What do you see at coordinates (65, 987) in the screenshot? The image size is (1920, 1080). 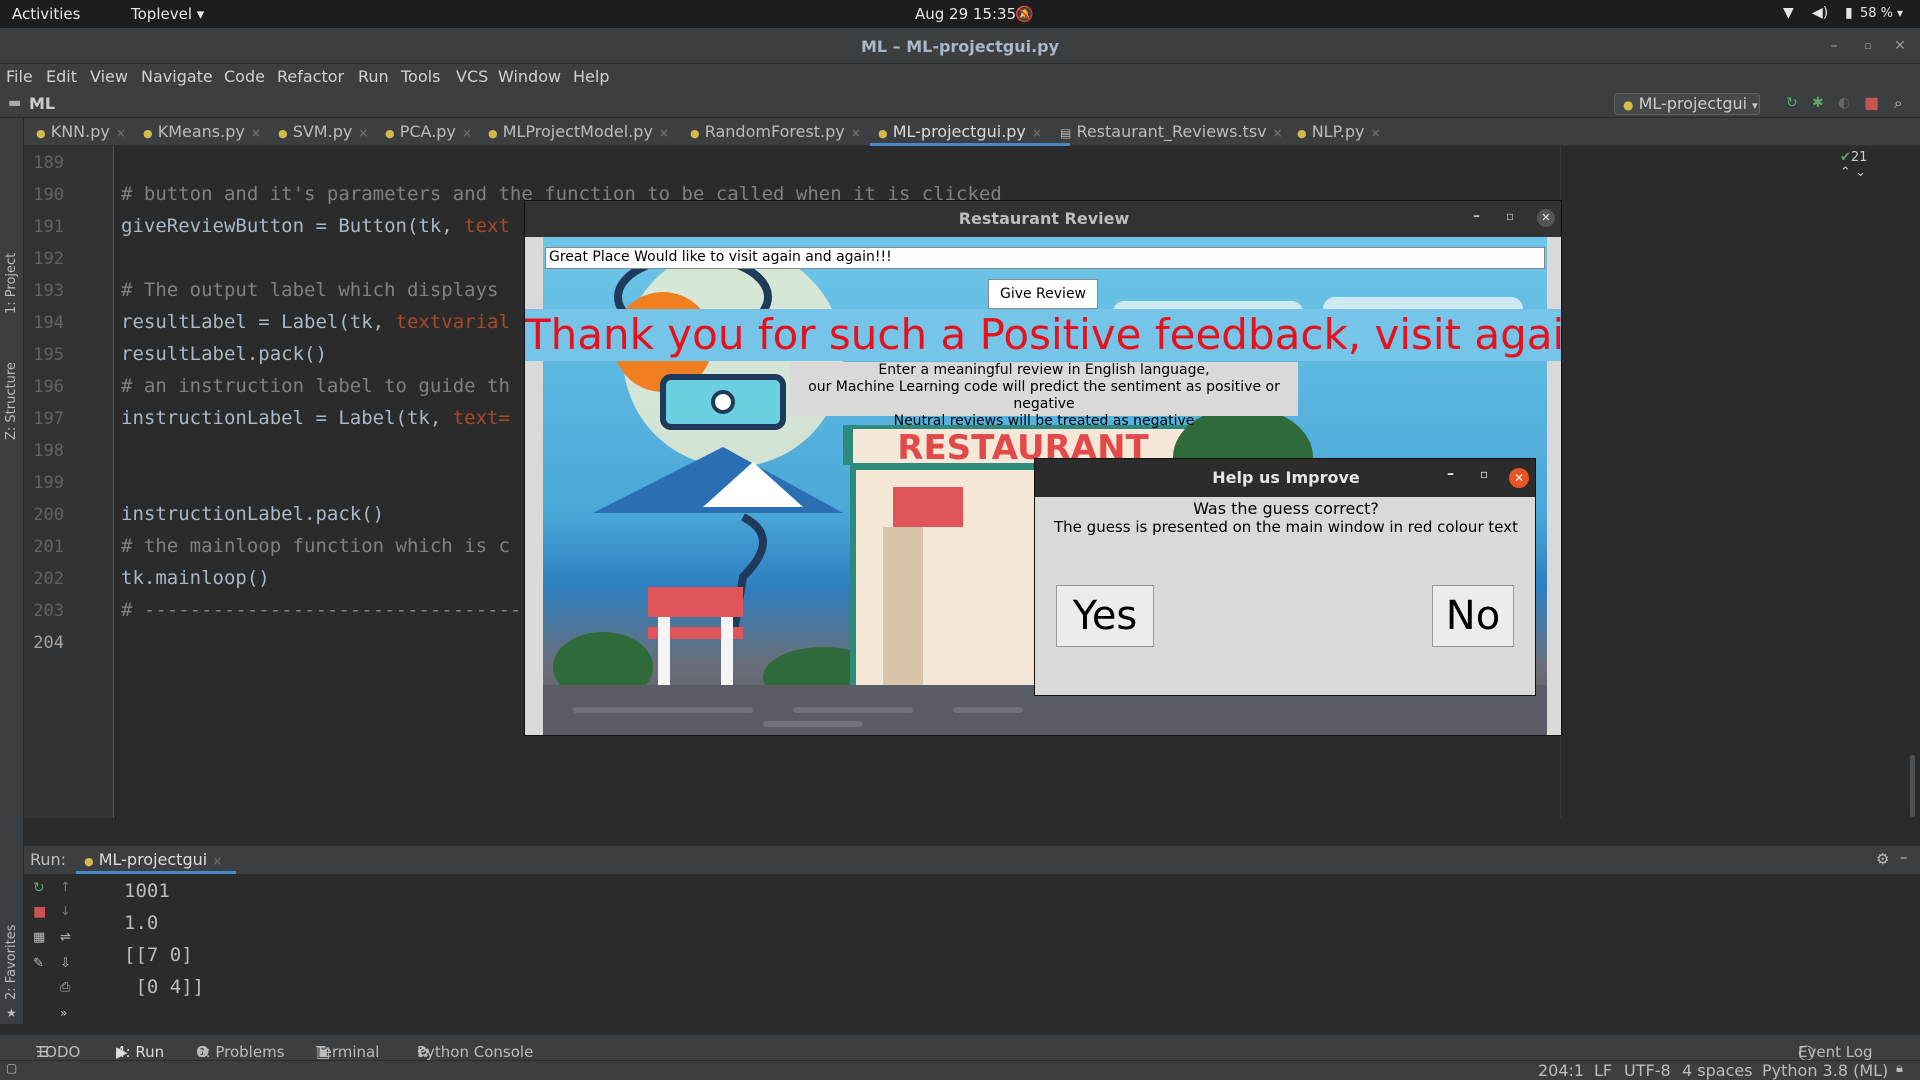 I see `print-icon: ⎙` at bounding box center [65, 987].